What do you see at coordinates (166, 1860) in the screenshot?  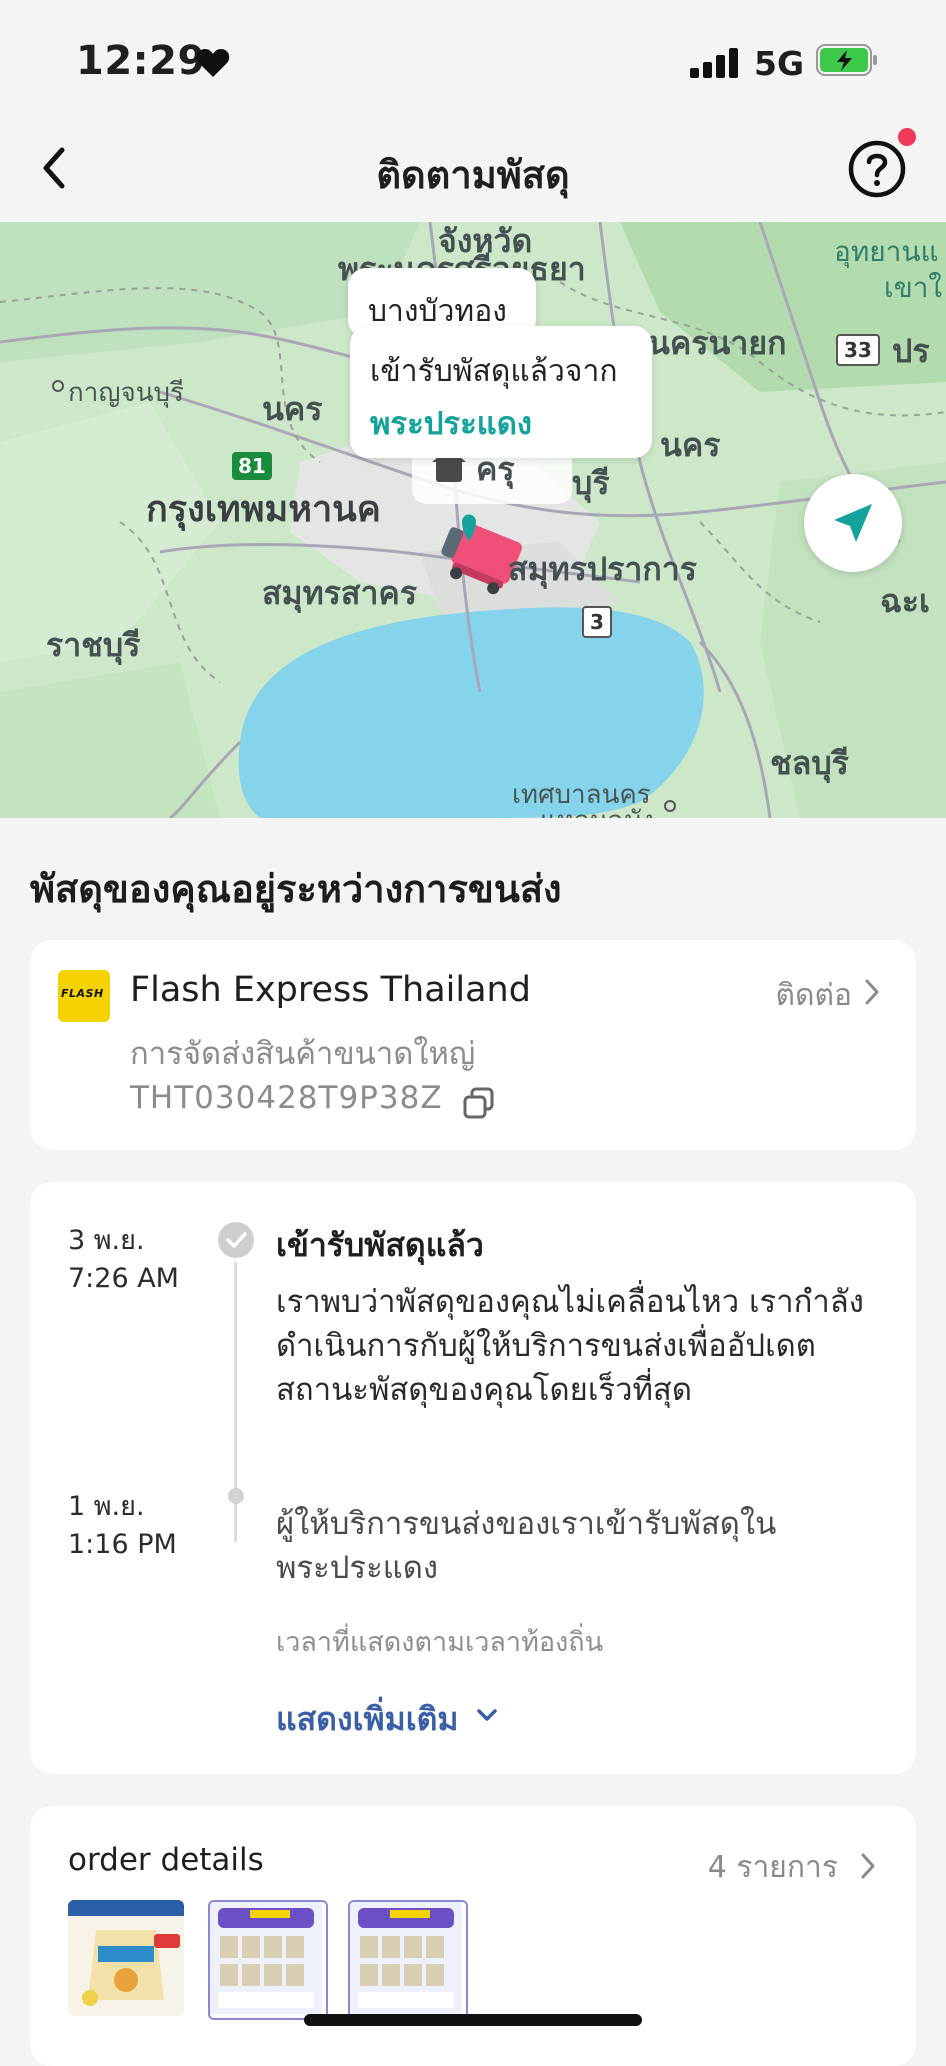 I see `order-details-title: order details` at bounding box center [166, 1860].